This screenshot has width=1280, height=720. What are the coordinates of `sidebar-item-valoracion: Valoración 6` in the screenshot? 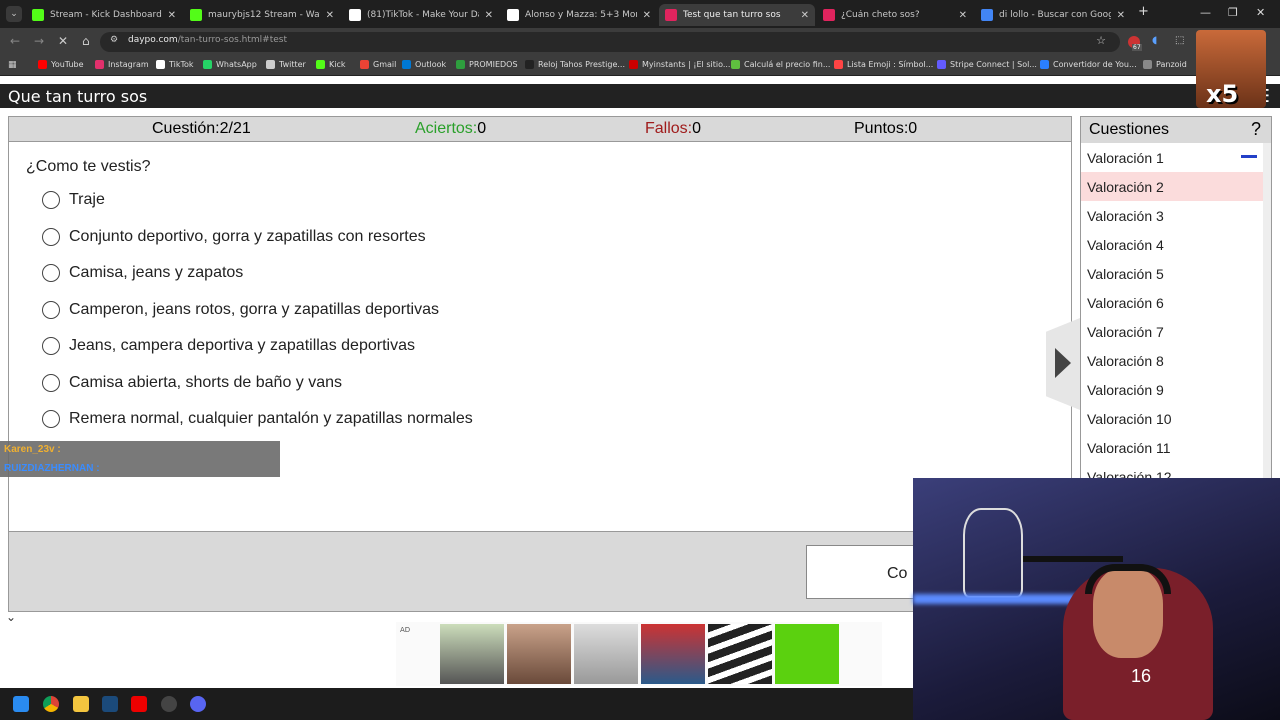 It's located at (1176, 302).